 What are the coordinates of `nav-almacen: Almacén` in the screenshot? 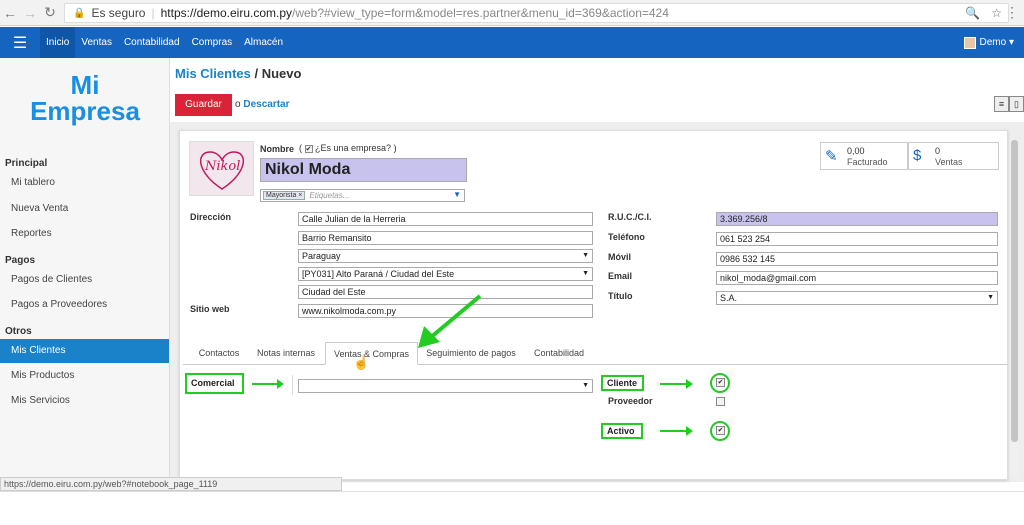 It's located at (263, 42).